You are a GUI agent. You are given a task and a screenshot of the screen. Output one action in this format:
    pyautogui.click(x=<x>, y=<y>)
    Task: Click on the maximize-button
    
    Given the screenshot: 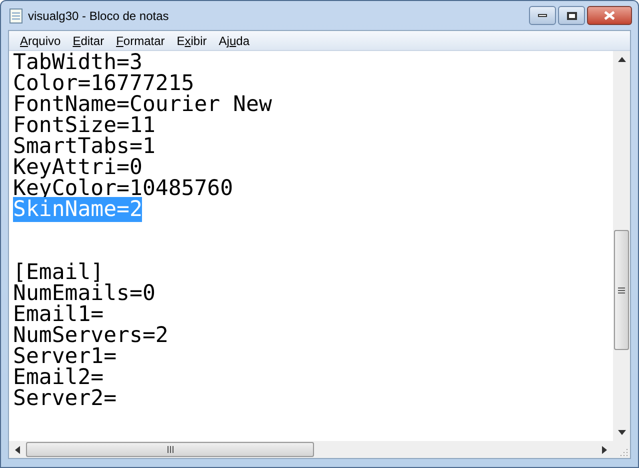 What is the action you would take?
    pyautogui.click(x=571, y=15)
    